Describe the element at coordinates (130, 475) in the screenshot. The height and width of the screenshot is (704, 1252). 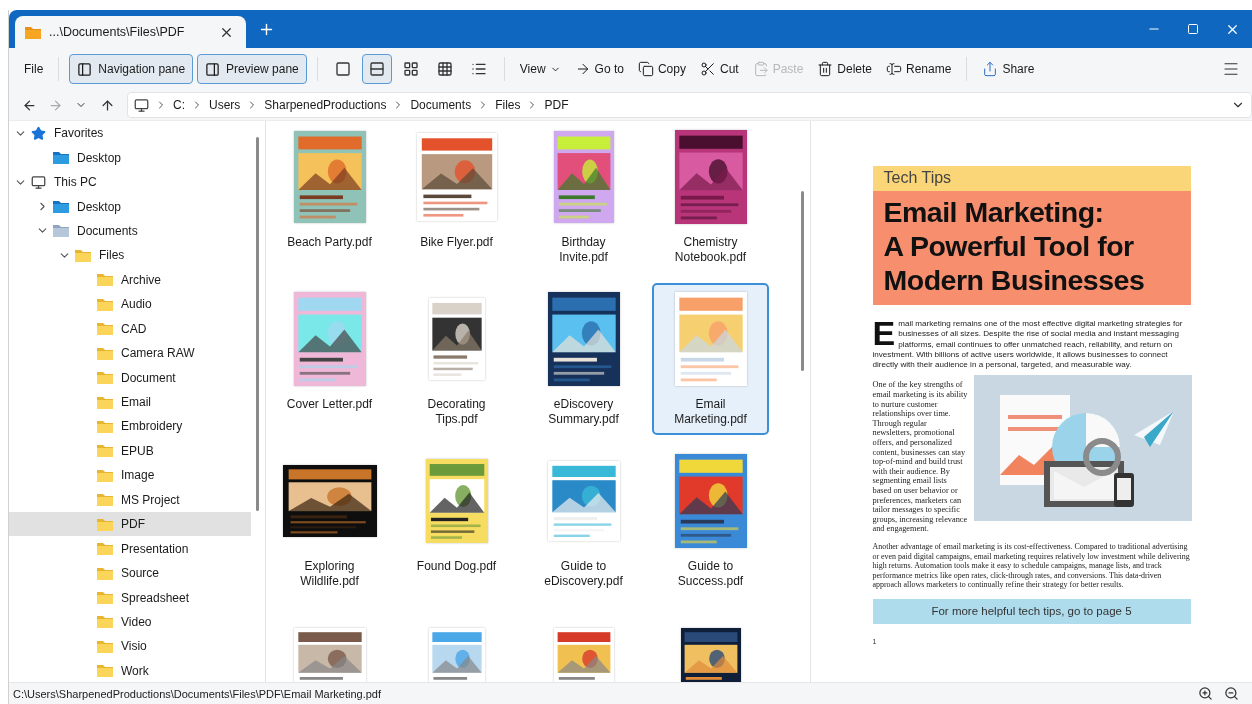
I see `tree-item: Image` at that location.